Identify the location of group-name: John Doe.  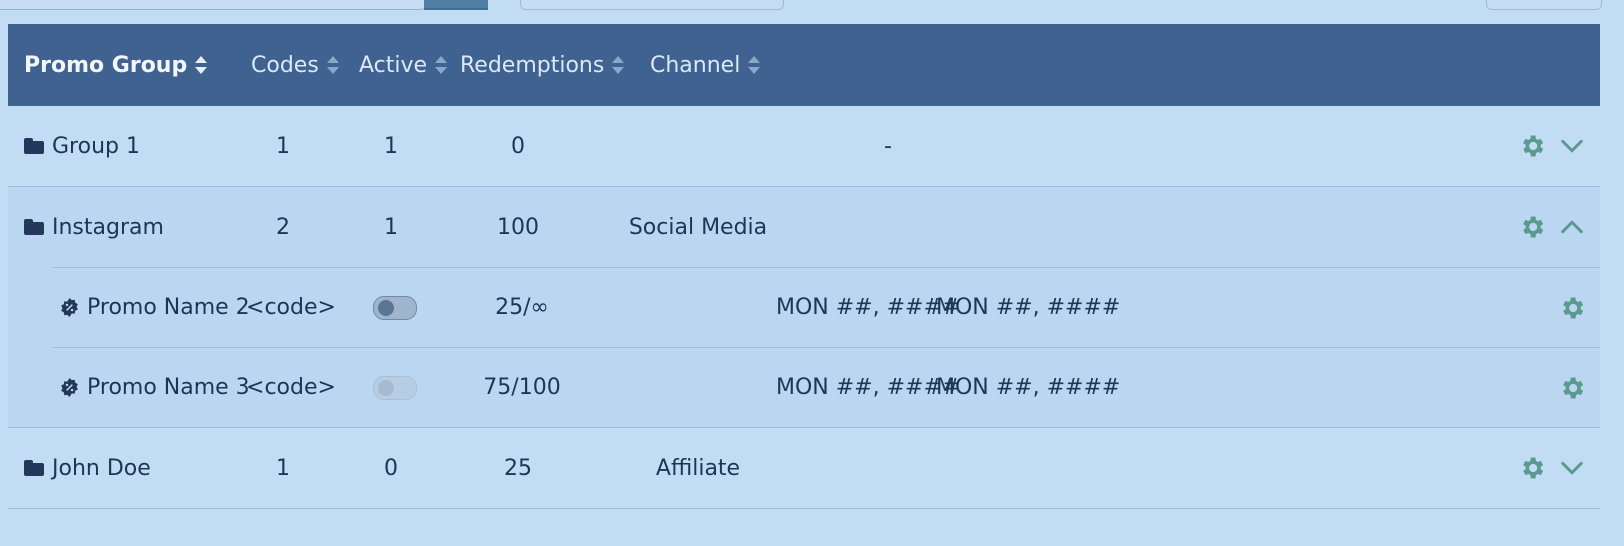
(101, 468).